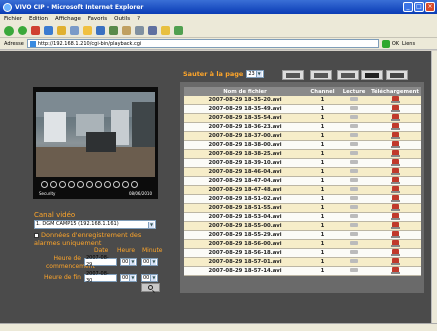 The image size is (437, 331). What do you see at coordinates (302, 190) in the screenshot?
I see `table-row: 2007-08-29 18-47-48.avi 1` at bounding box center [302, 190].